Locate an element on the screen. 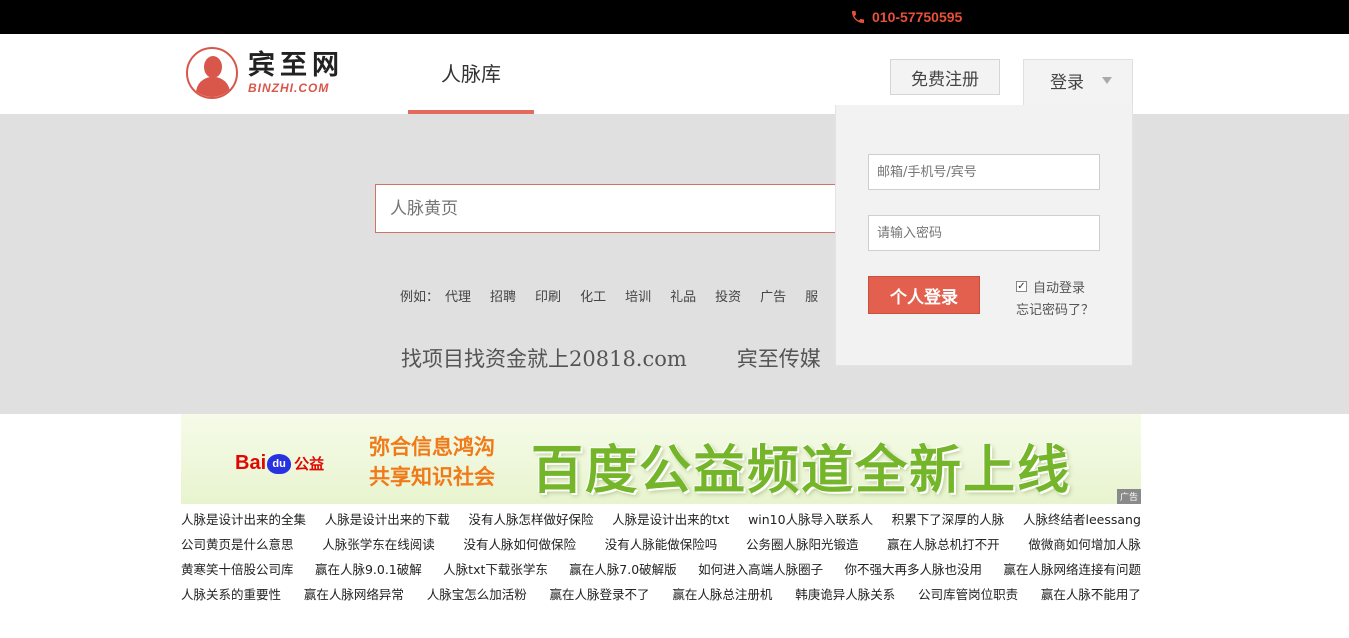 Image resolution: width=1349 pixels, height=638 pixels. hint-link: 印刷 is located at coordinates (548, 295).